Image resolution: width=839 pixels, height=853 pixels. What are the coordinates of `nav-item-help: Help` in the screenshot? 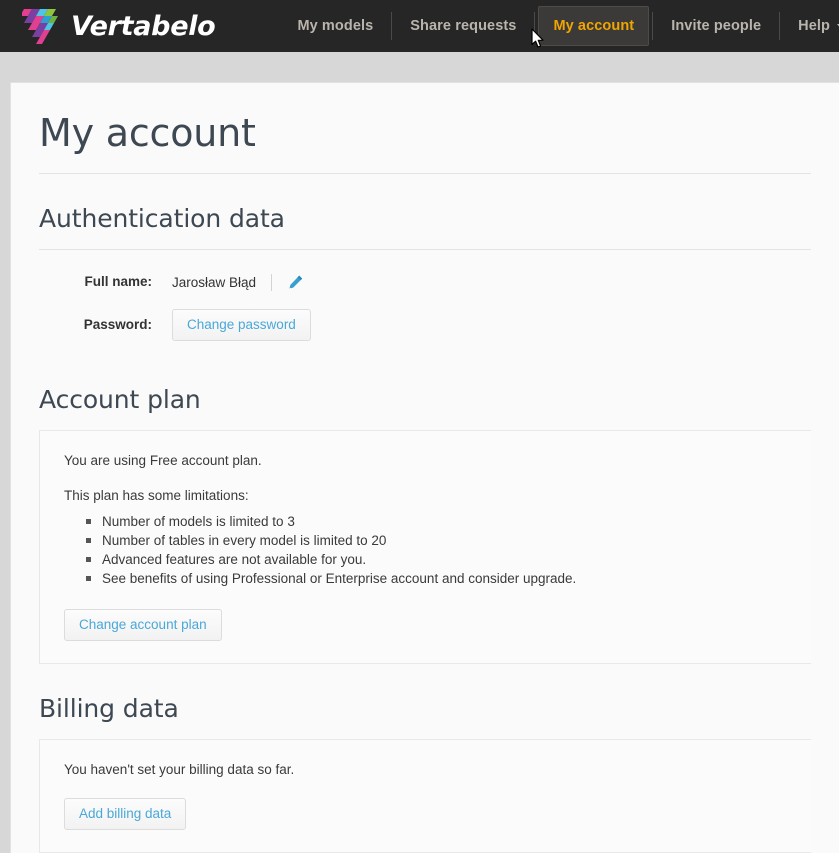 It's located at (811, 26).